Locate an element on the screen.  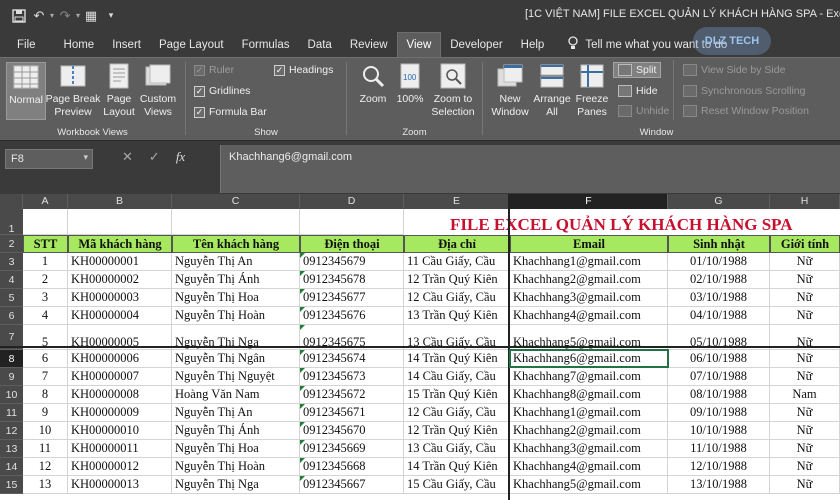
table-cell: 9 is located at coordinates (45, 413).